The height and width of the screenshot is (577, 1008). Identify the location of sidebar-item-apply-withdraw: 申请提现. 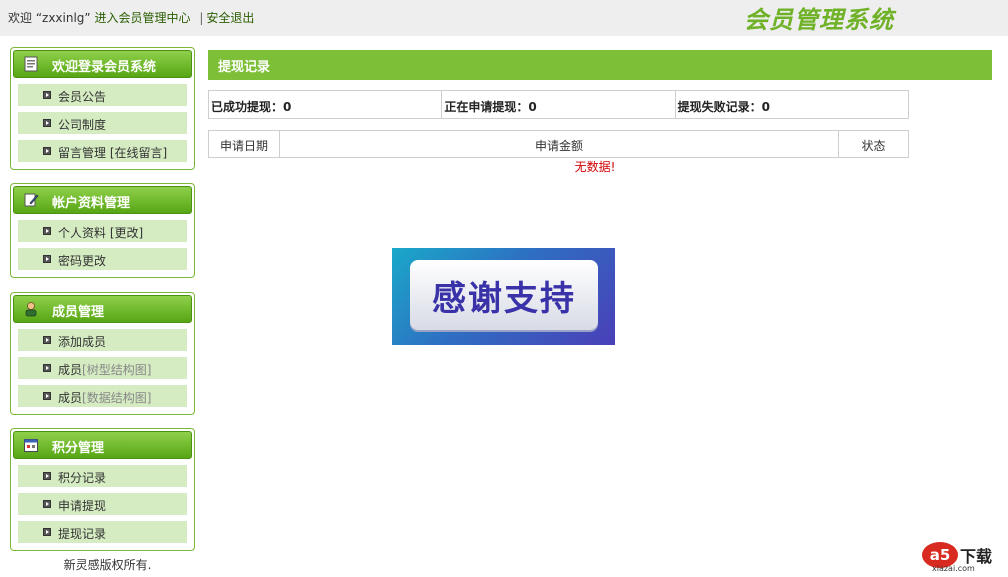
(102, 504).